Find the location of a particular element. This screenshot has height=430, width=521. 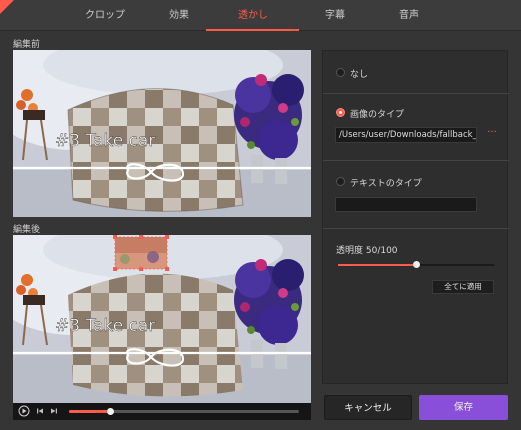

tab-watermark: 透かし is located at coordinates (253, 15).